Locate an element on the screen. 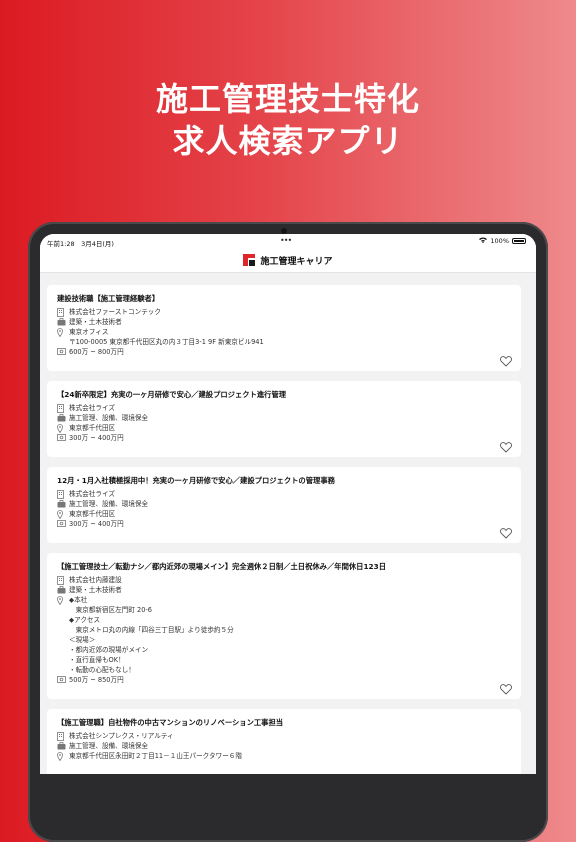  company-name: 株式会社内藤建設 is located at coordinates (95, 580).